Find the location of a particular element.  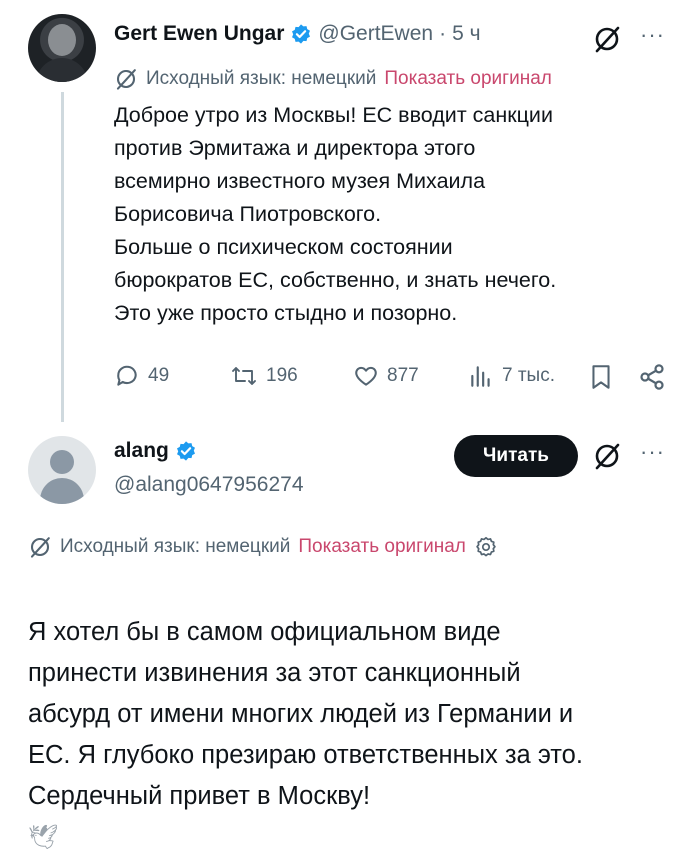

tweet1-header: Gert Ewen Ungar @GertEwen · 5 ч is located at coordinates (297, 34).